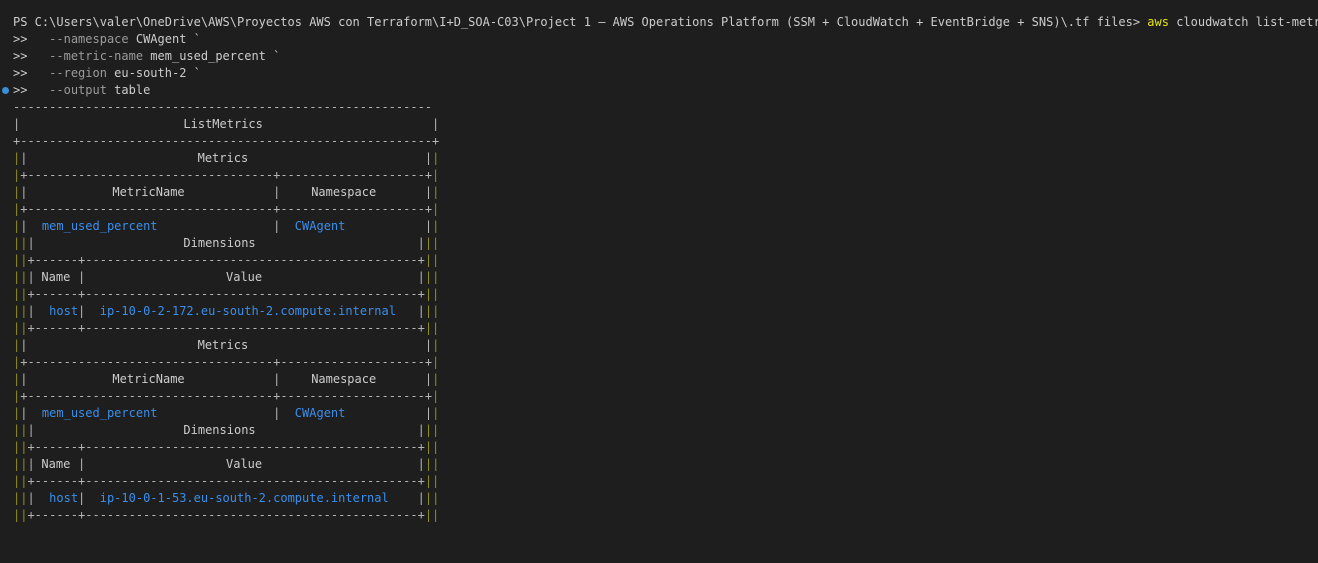  Describe the element at coordinates (168, 39) in the screenshot. I see `param-value: CWAgent `` at that location.